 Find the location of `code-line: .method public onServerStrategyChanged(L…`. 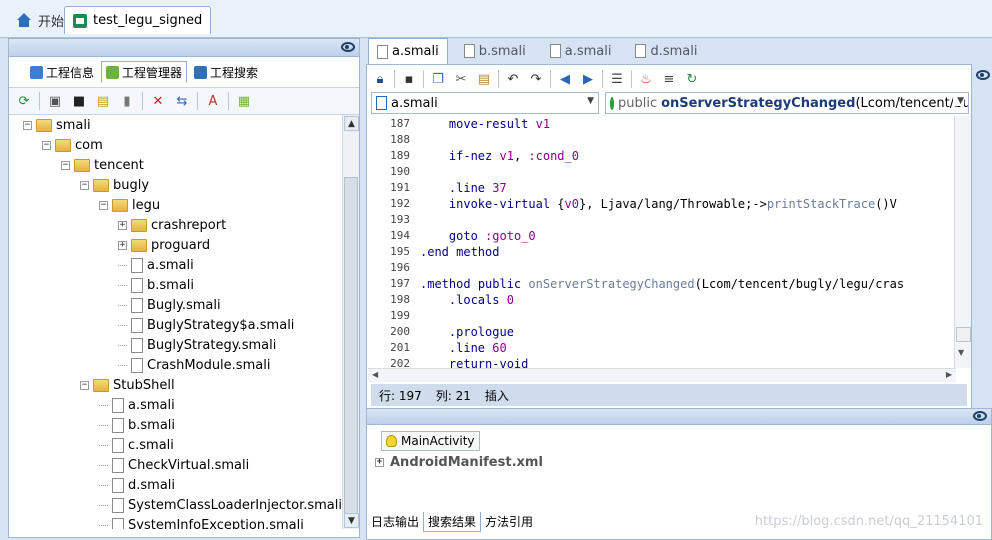

code-line: .method public onServerStrategyChanged(L… is located at coordinates (662, 284).